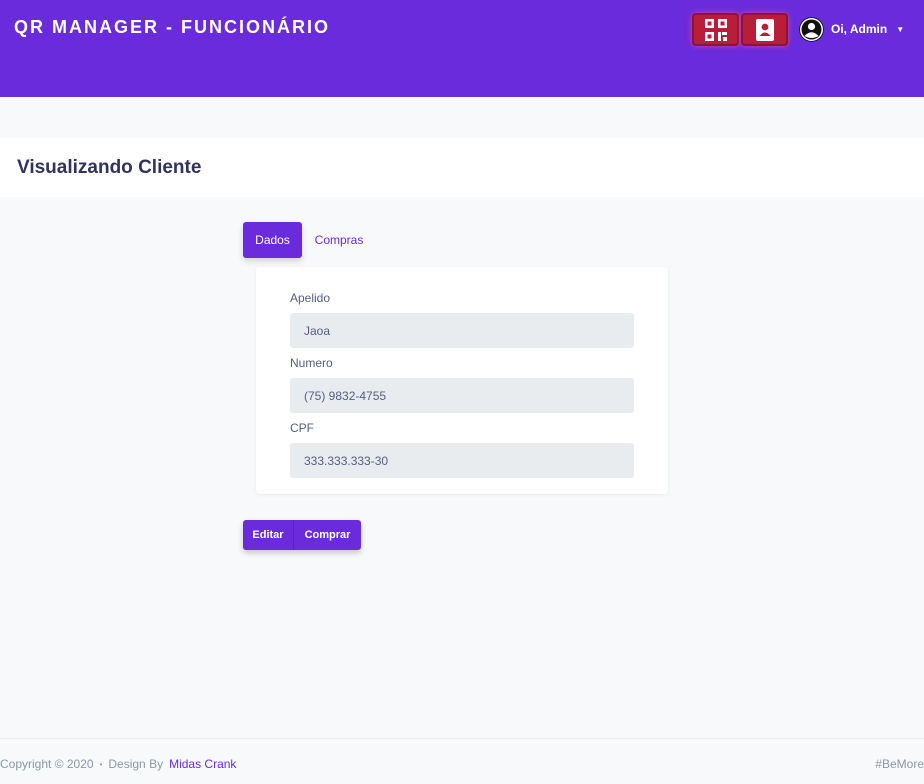  I want to click on client-data-card: Apelido Numero CPF, so click(462, 380).